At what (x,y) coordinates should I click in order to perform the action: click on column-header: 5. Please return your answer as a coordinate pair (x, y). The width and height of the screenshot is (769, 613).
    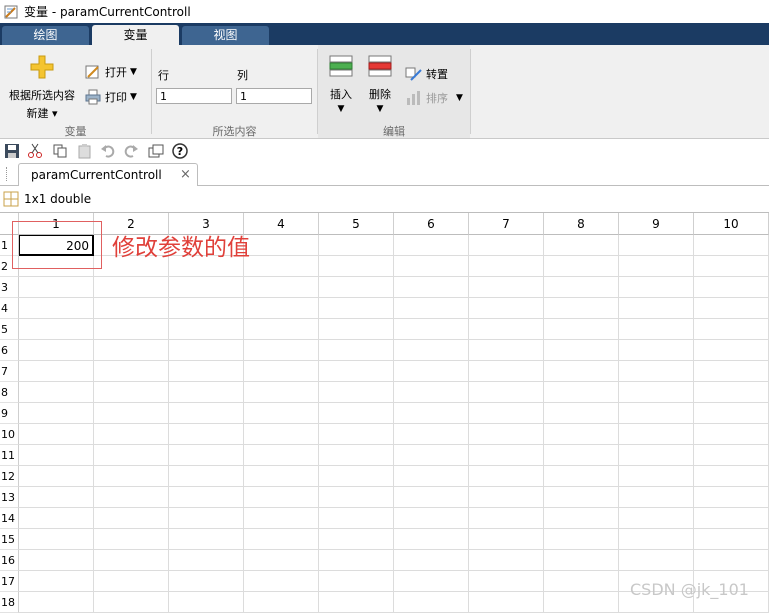
    Looking at the image, I should click on (356, 224).